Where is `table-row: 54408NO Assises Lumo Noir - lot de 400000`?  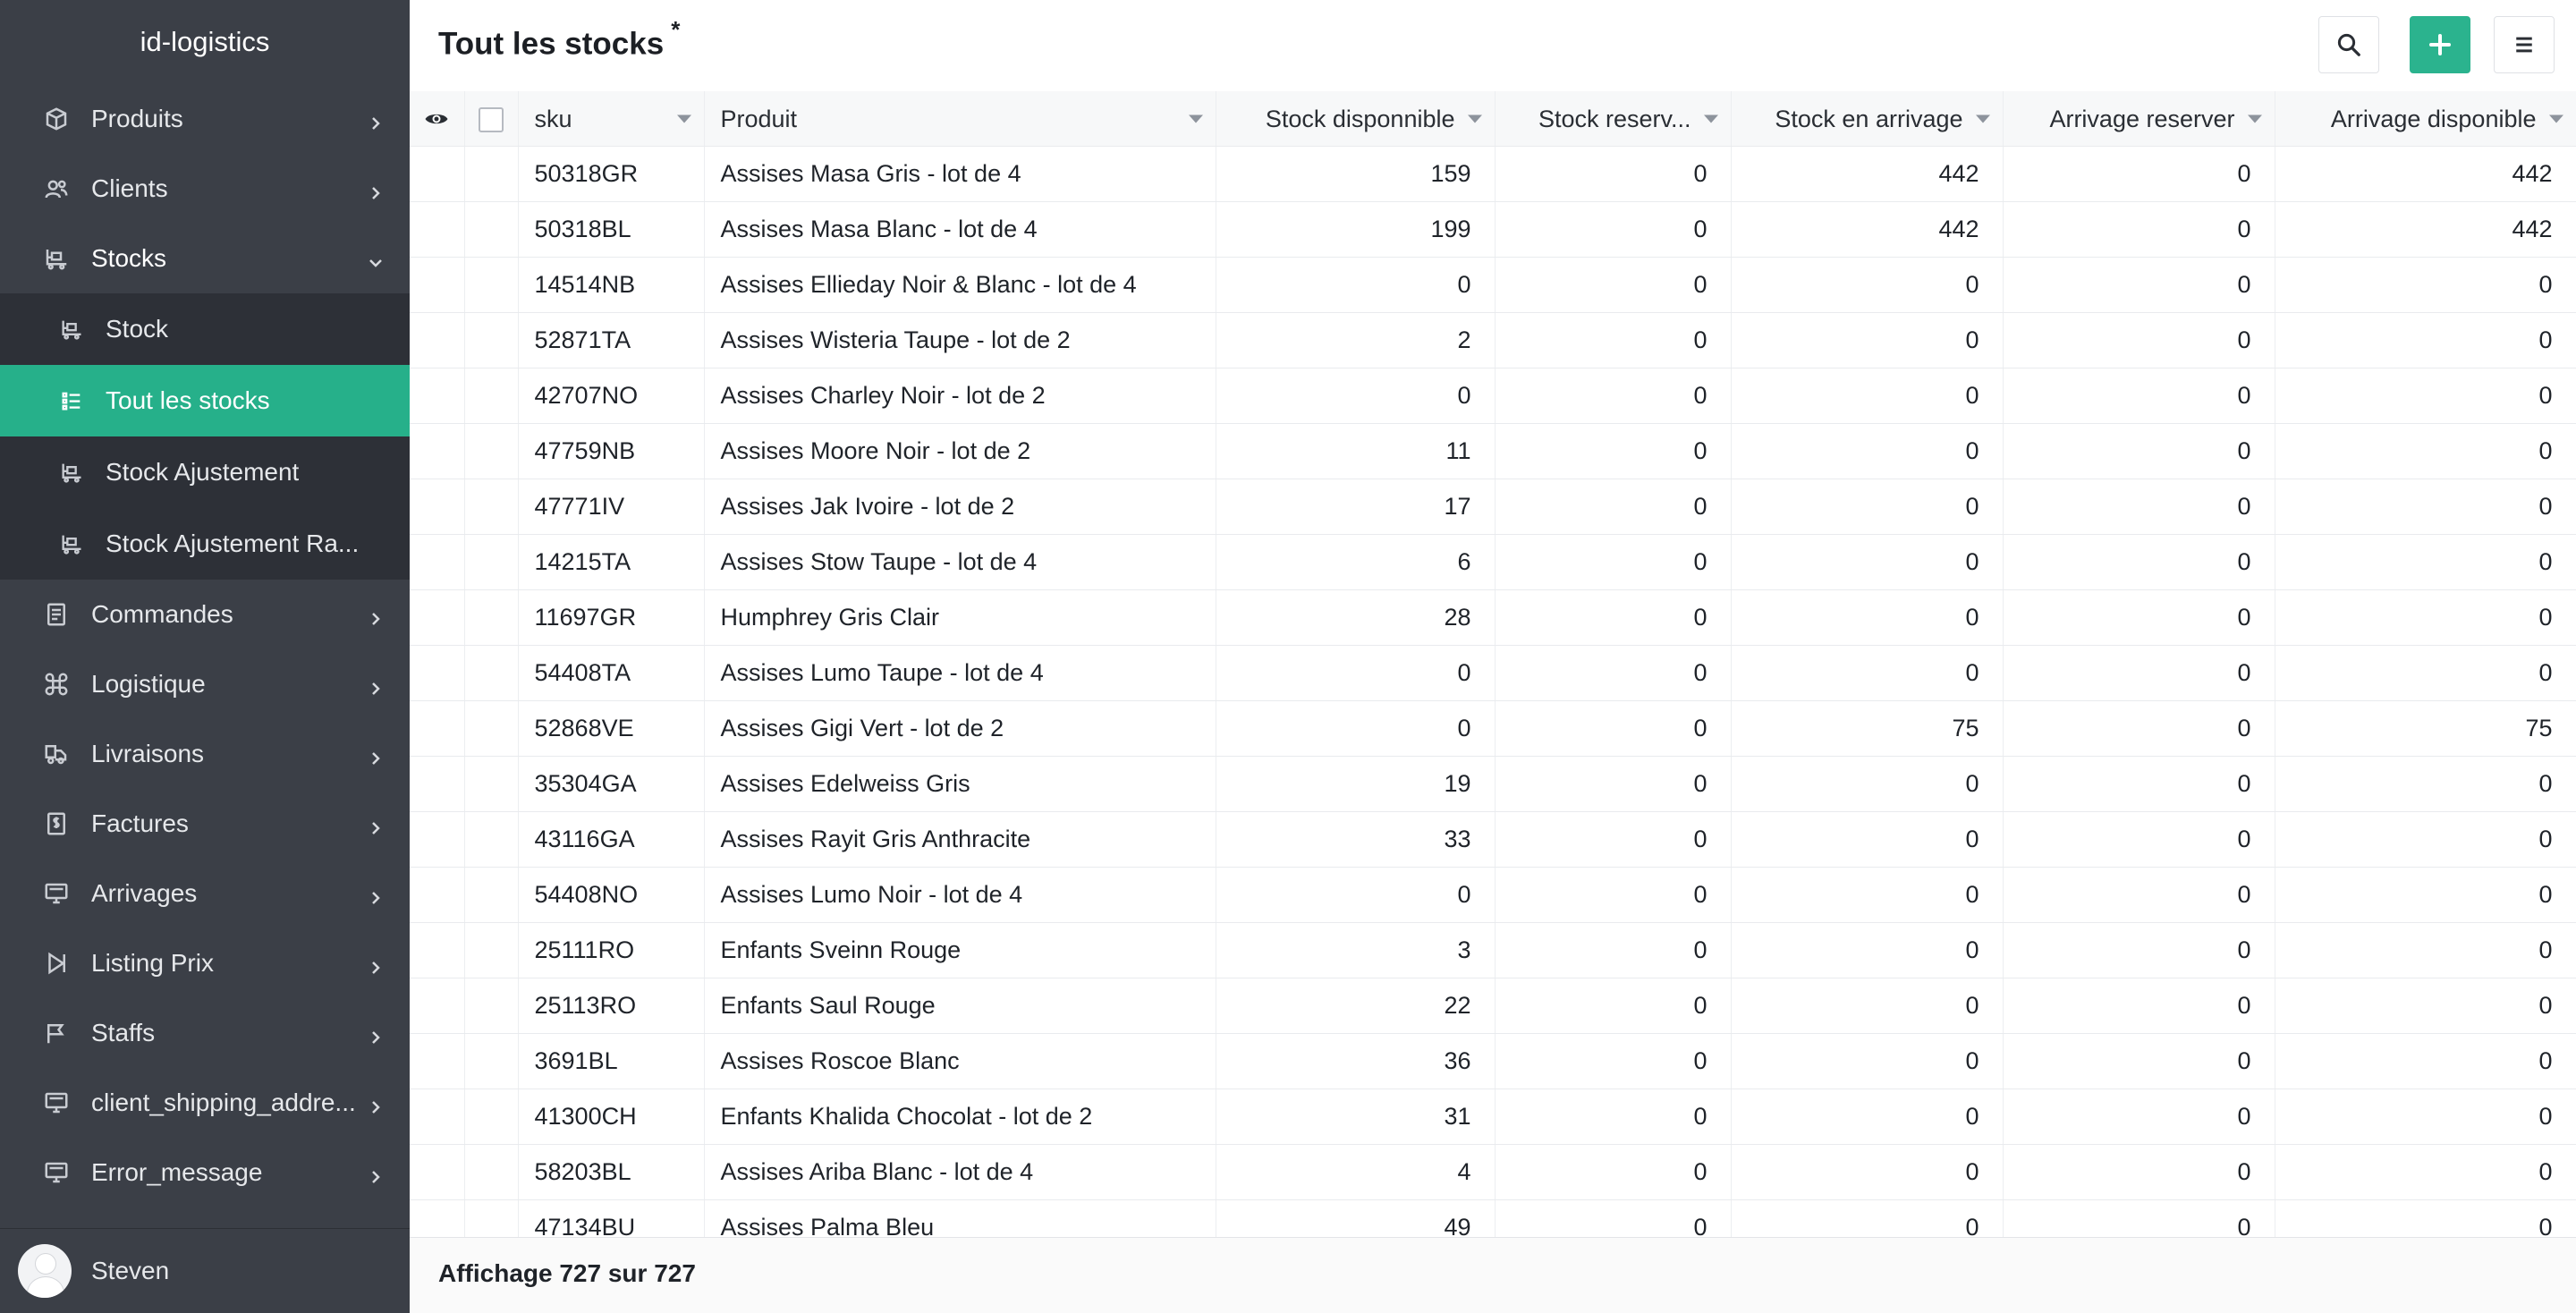
table-row: 54408NO Assises Lumo Noir - lot de 400000 is located at coordinates (1493, 895).